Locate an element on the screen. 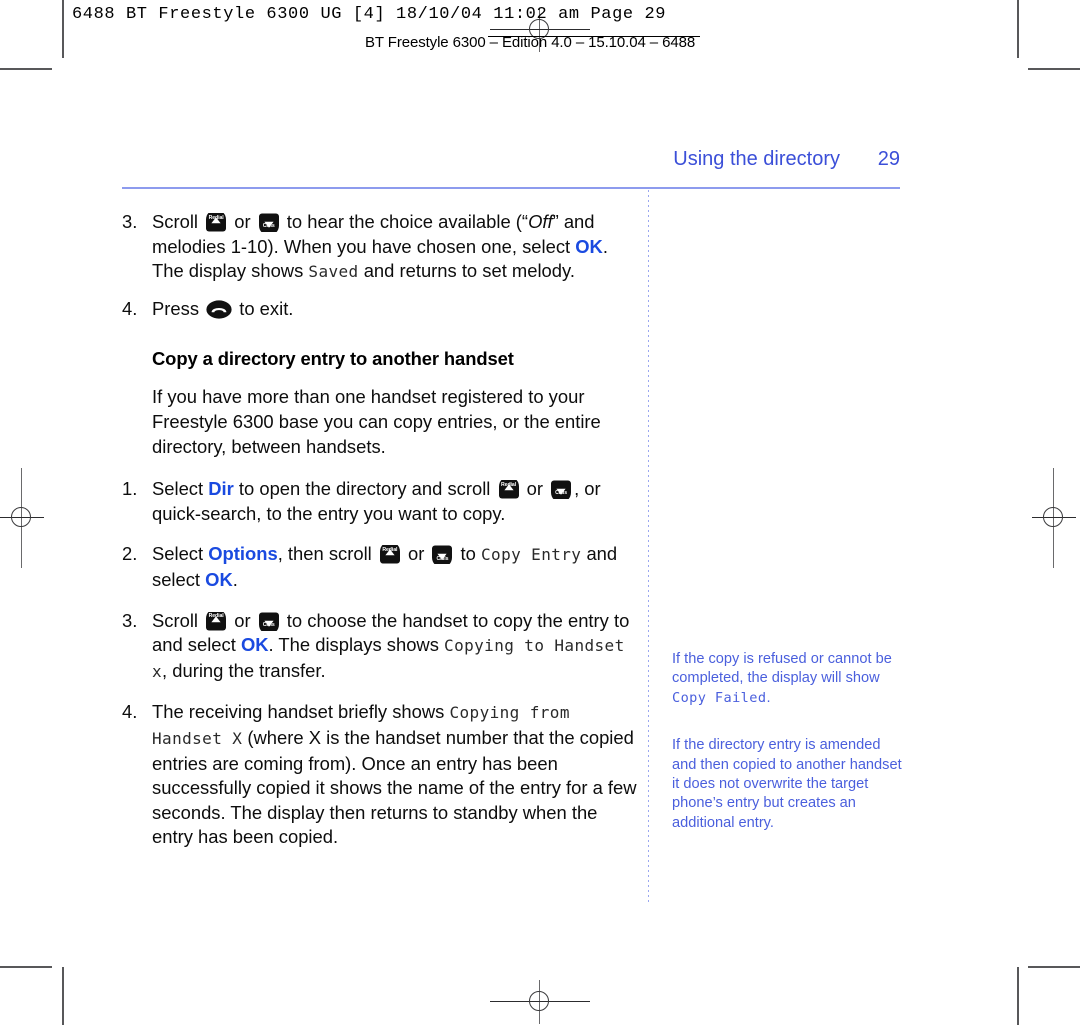 This screenshot has width=1080, height=1025. crop-mark-bottom-right-vertical is located at coordinates (1018, 996).